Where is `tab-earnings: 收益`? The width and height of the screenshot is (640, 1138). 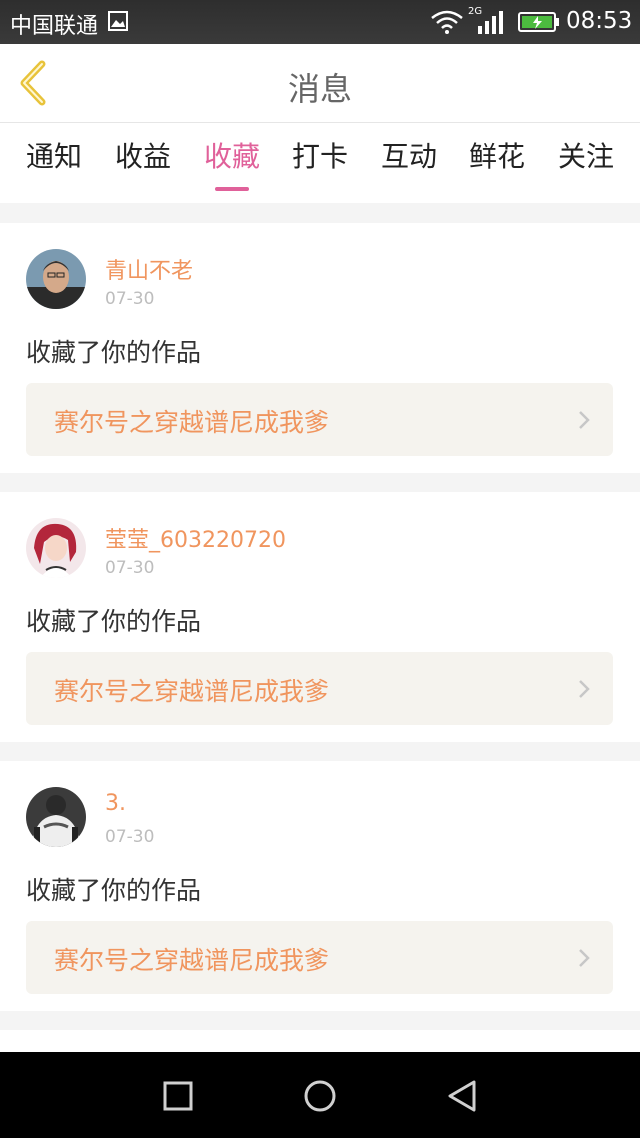
tab-earnings: 收益 is located at coordinates (143, 165).